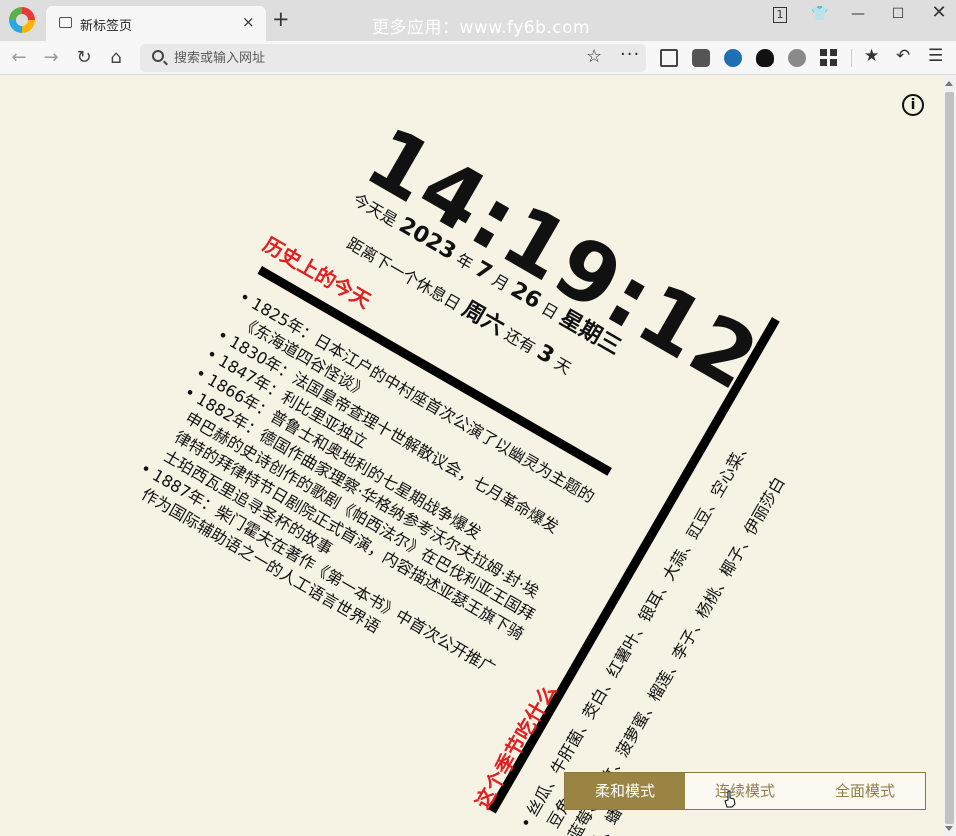  I want to click on new-tab-button: +, so click(281, 19).